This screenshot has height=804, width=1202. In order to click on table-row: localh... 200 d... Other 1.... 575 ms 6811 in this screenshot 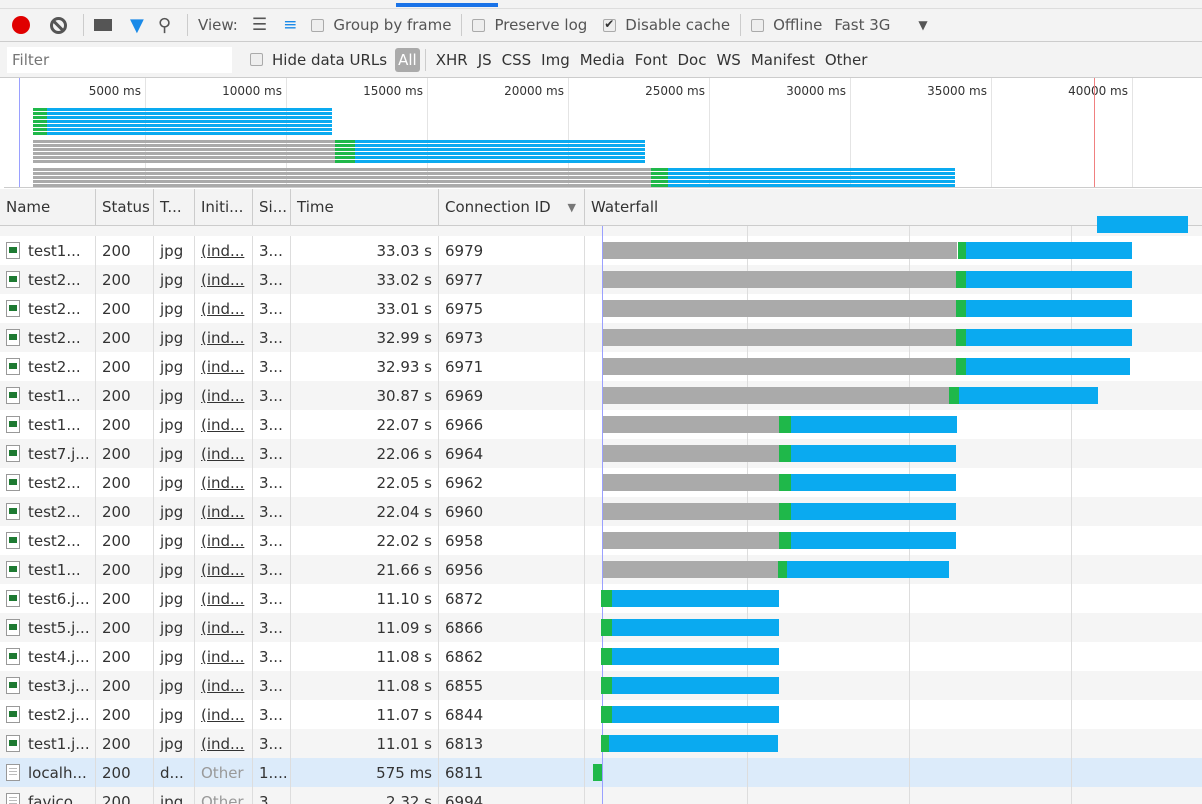, I will do `click(601, 772)`.